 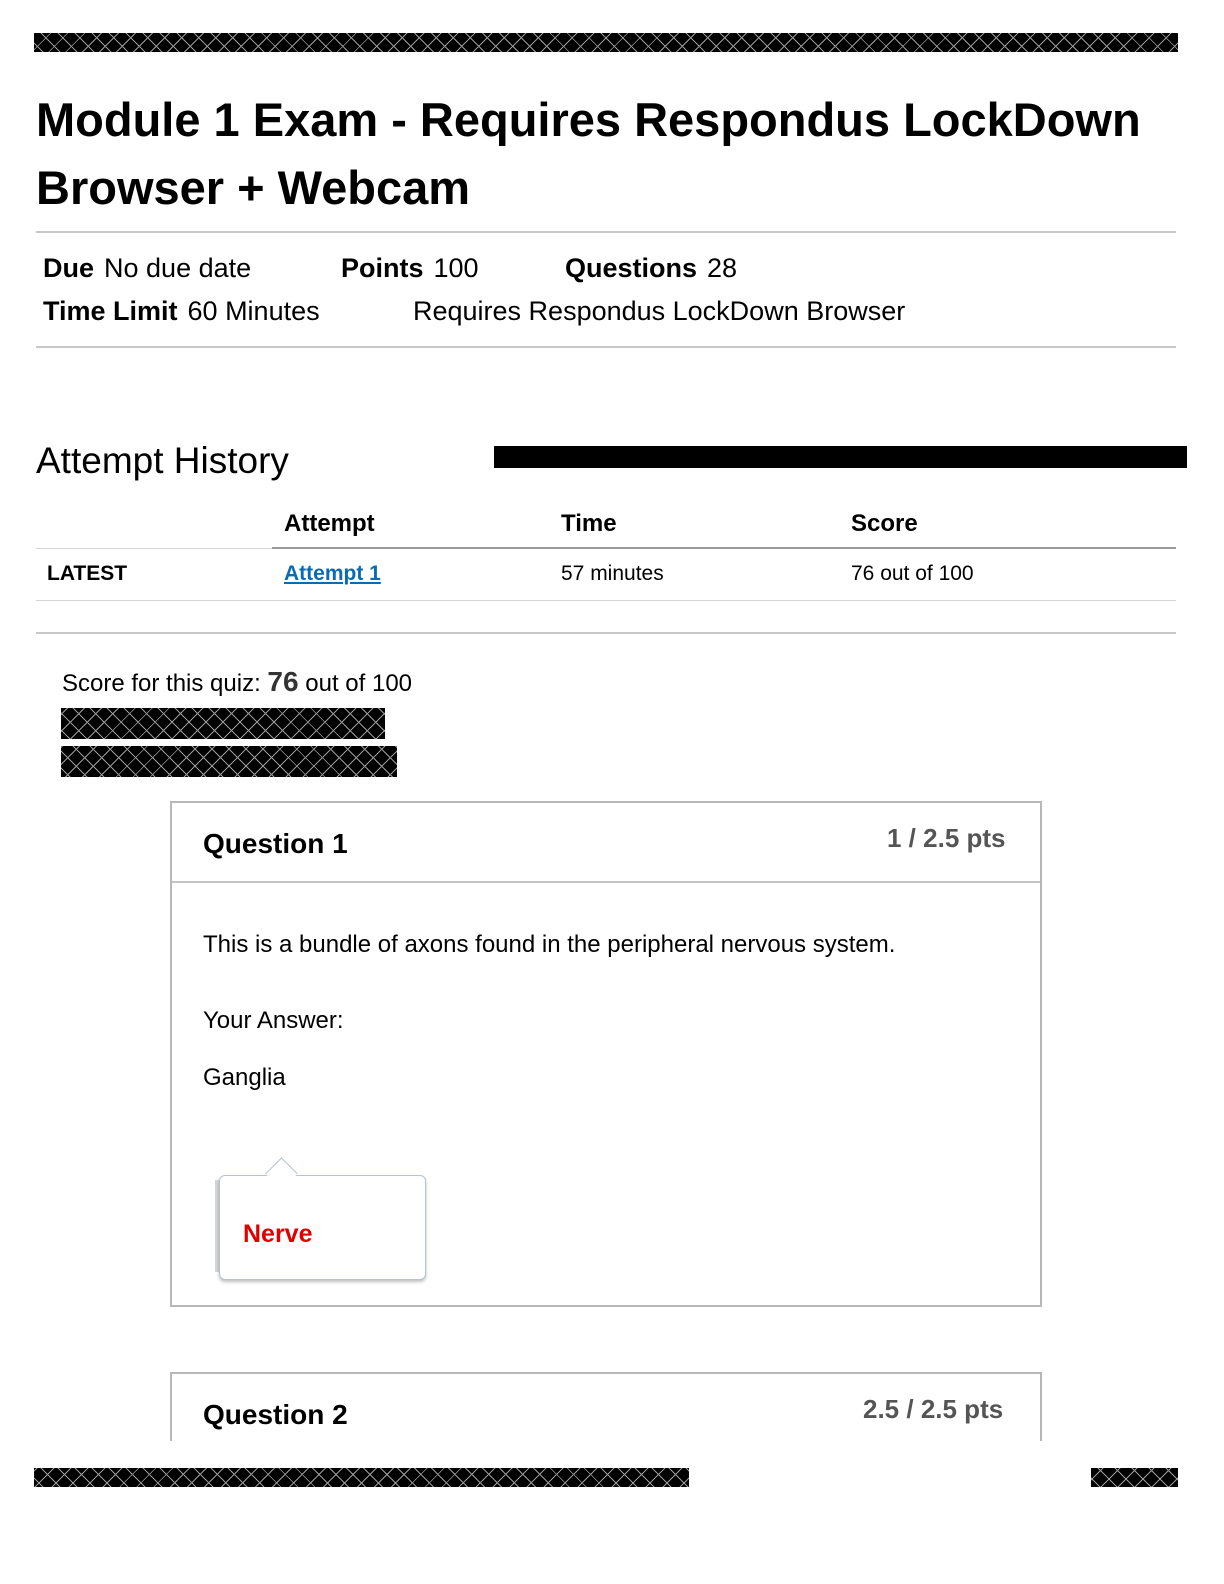 I want to click on question-2-points: 2.5 / 2.5 pts, so click(x=933, y=1409).